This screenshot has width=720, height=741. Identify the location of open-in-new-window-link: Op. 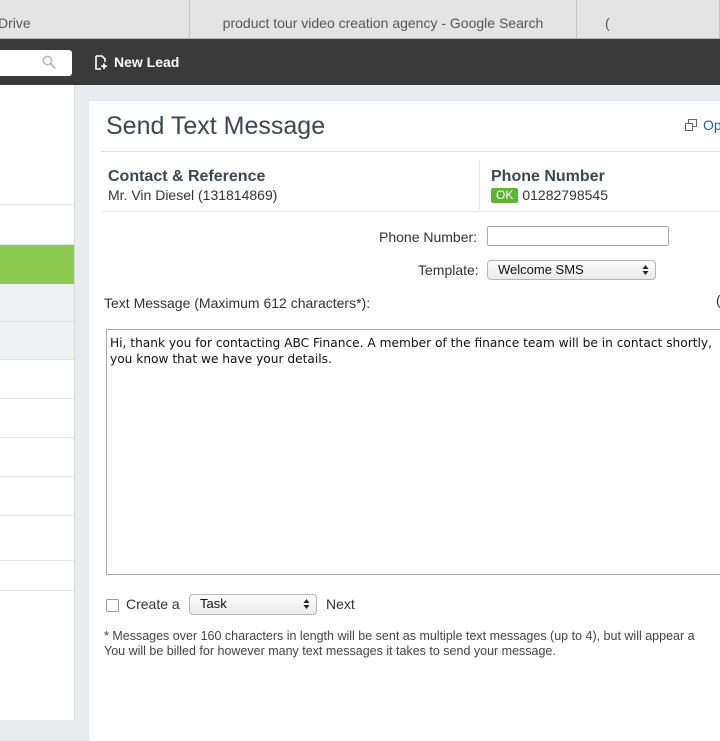
(702, 125).